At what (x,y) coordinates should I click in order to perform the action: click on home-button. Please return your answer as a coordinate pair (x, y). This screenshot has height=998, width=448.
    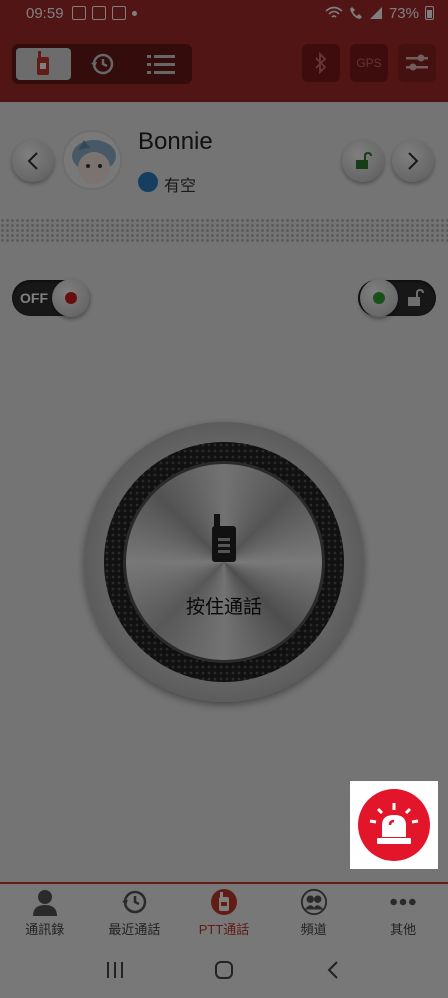
    Looking at the image, I should click on (224, 970).